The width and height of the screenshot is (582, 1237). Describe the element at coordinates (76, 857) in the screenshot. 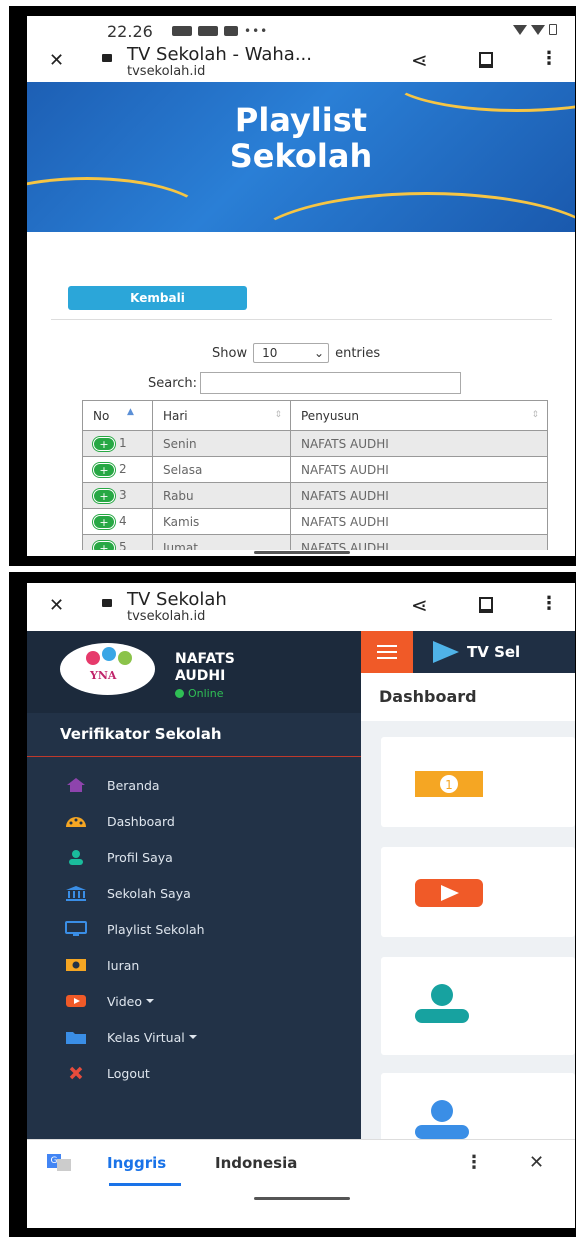

I see `user-icon` at that location.